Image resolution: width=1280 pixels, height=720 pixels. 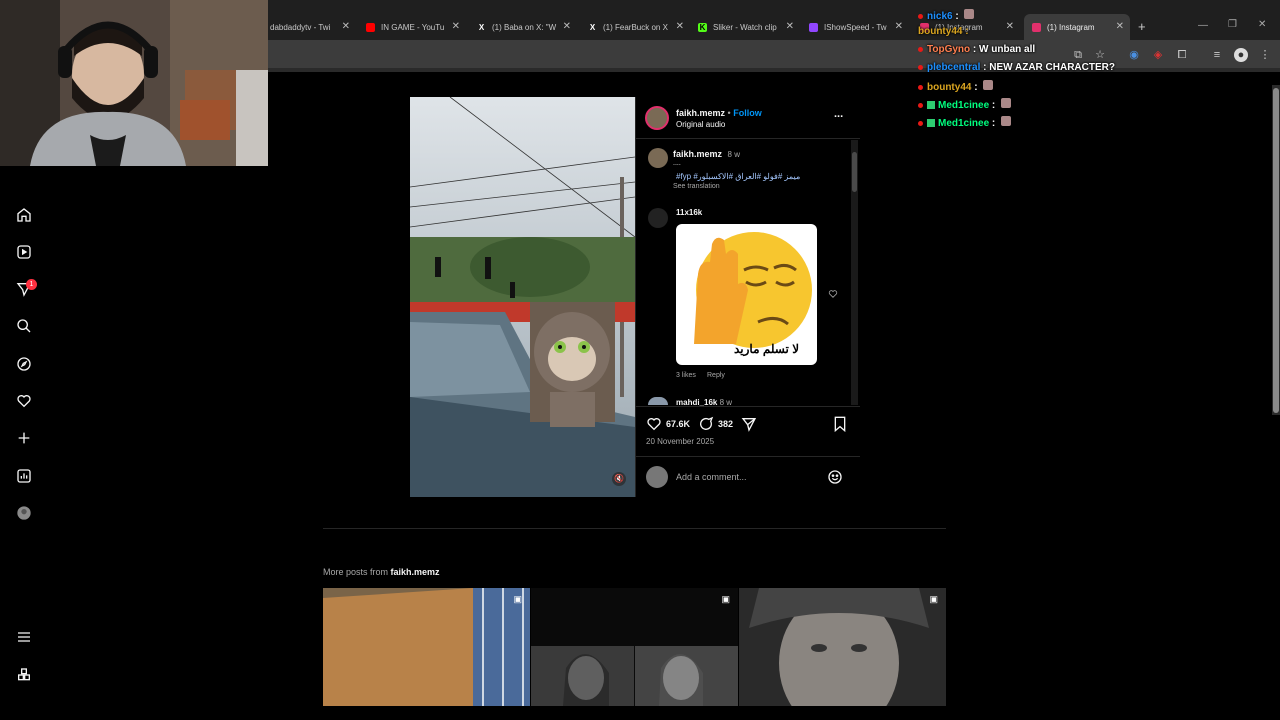 I want to click on more-posts-prefix: More posts from, so click(x=357, y=572).